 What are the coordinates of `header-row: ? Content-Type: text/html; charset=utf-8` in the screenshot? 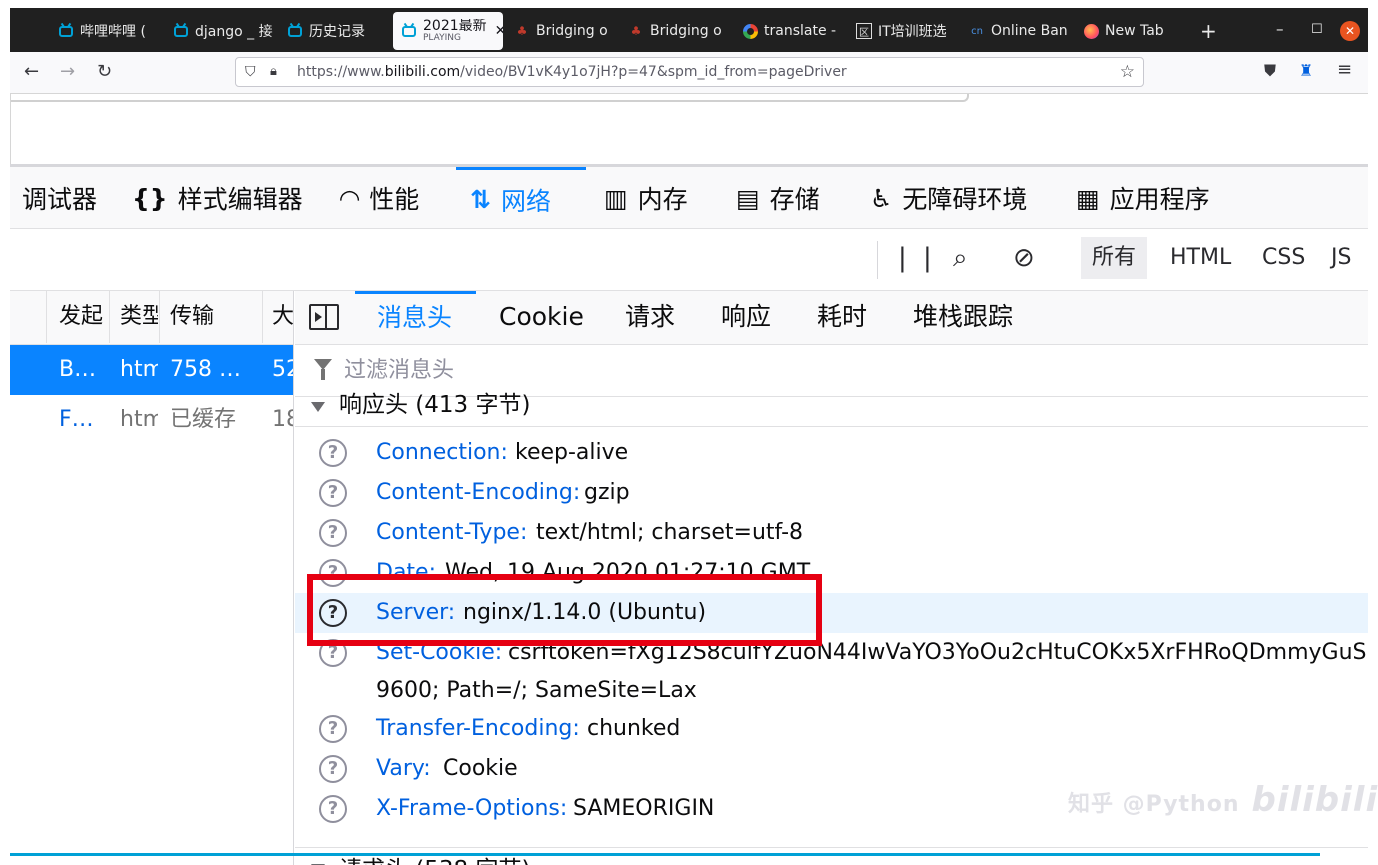 It's located at (831, 533).